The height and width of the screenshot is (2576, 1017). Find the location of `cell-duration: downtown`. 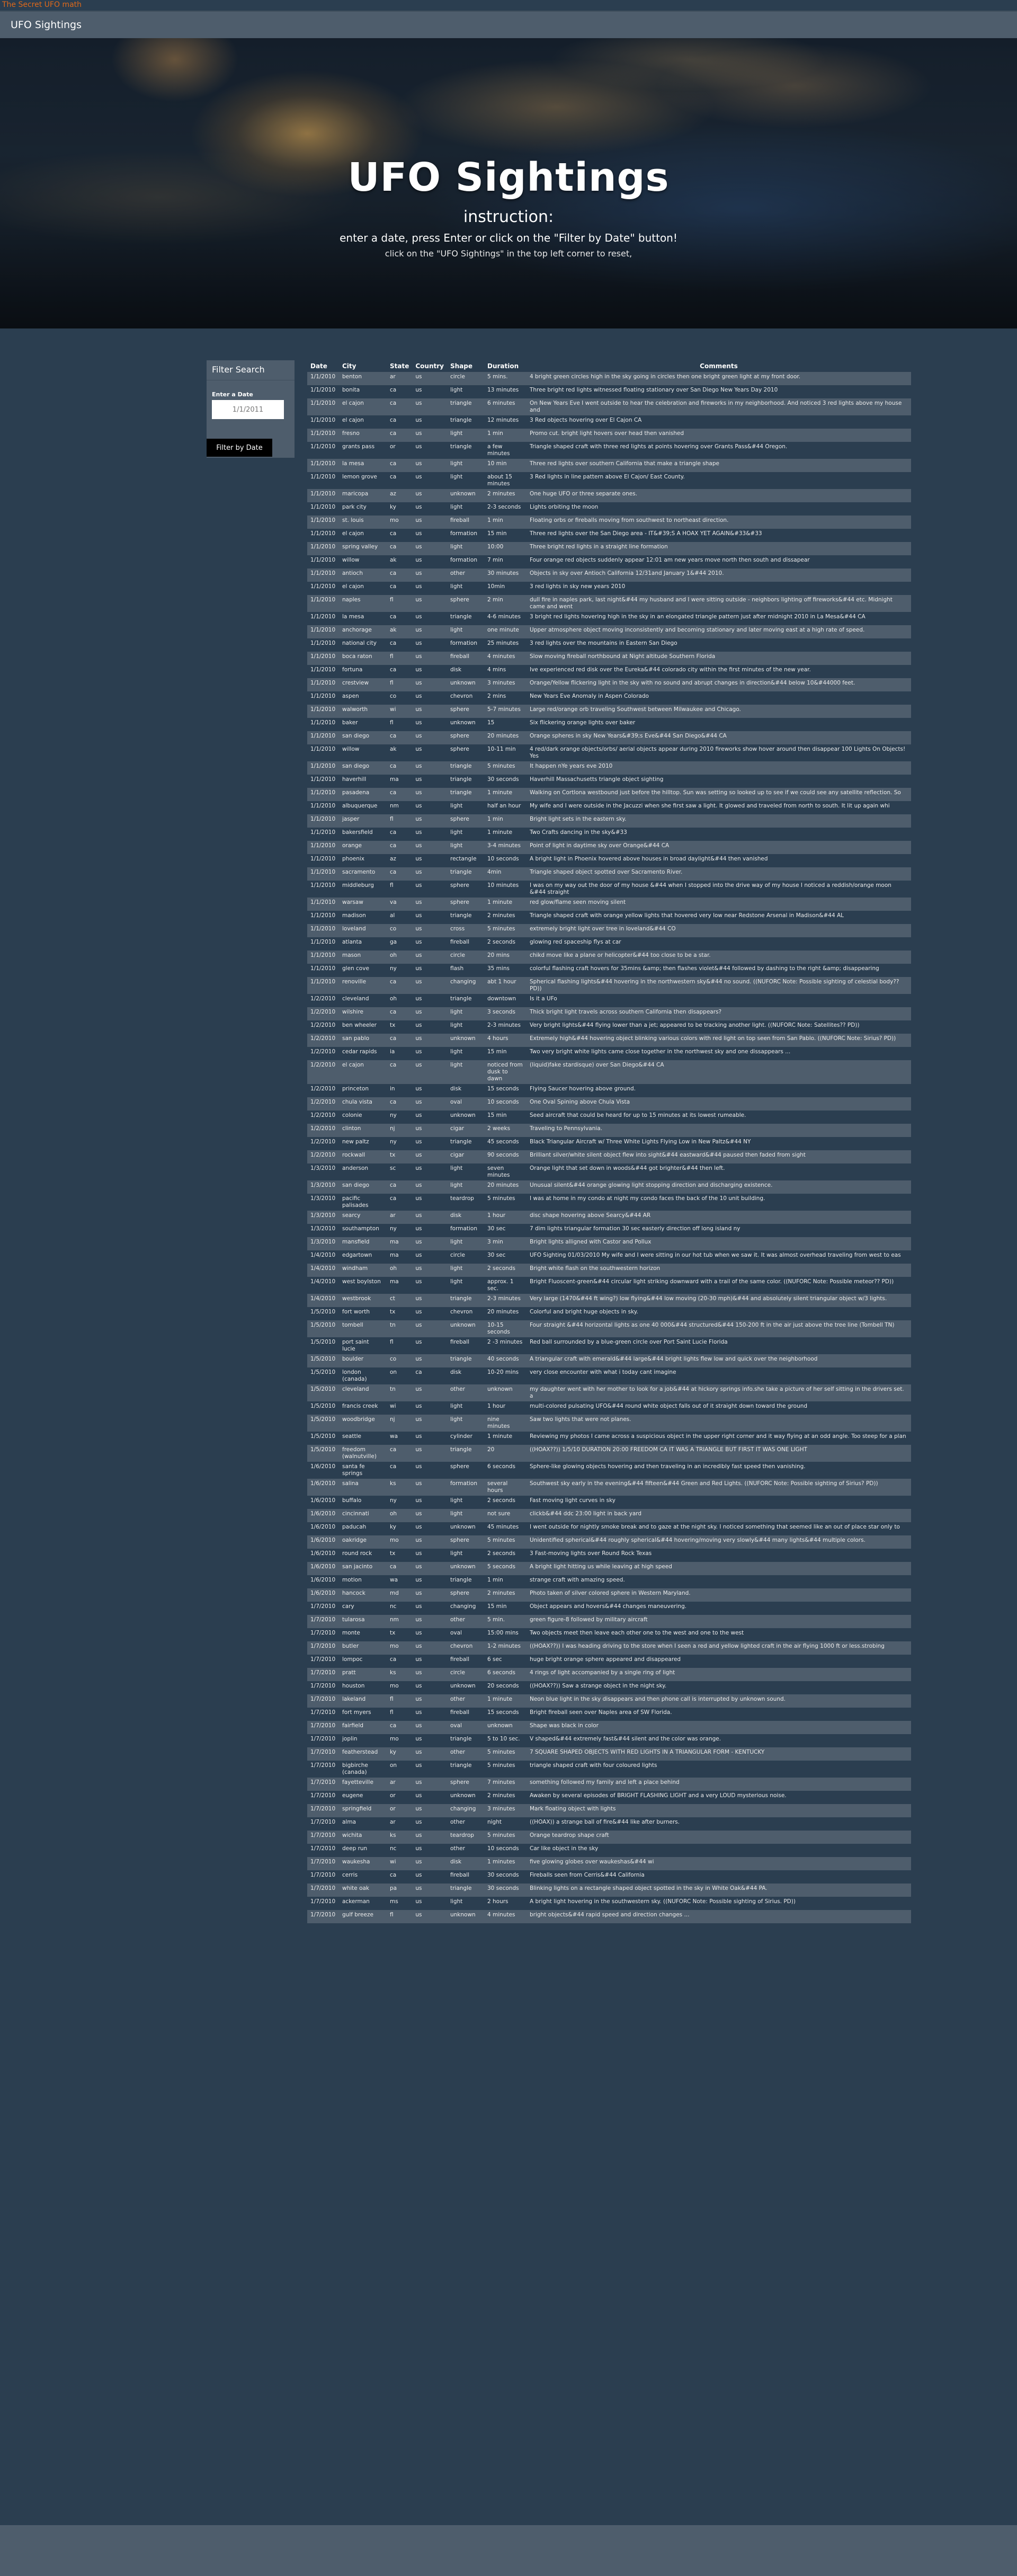

cell-duration: downtown is located at coordinates (501, 999).